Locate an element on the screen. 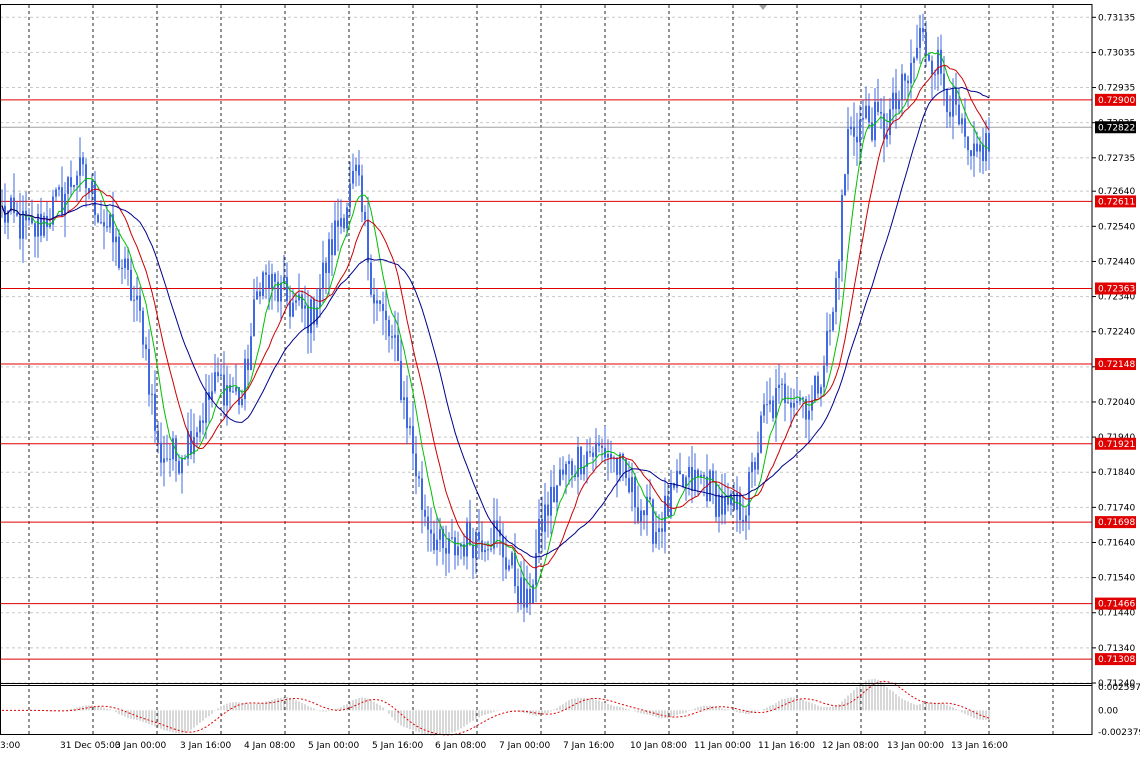 This screenshot has height=757, width=1140. x-tick-label: 11 Jan 16:00 is located at coordinates (786, 746).